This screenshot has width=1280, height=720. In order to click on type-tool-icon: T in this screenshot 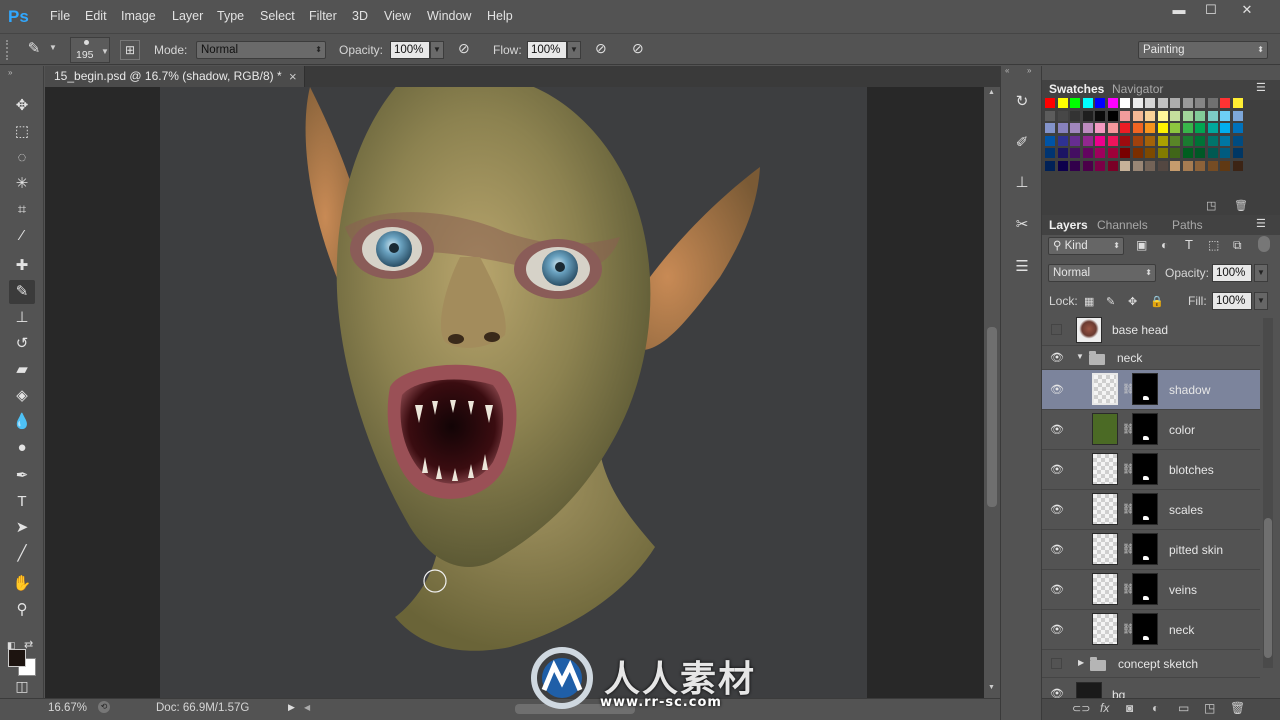, I will do `click(22, 502)`.